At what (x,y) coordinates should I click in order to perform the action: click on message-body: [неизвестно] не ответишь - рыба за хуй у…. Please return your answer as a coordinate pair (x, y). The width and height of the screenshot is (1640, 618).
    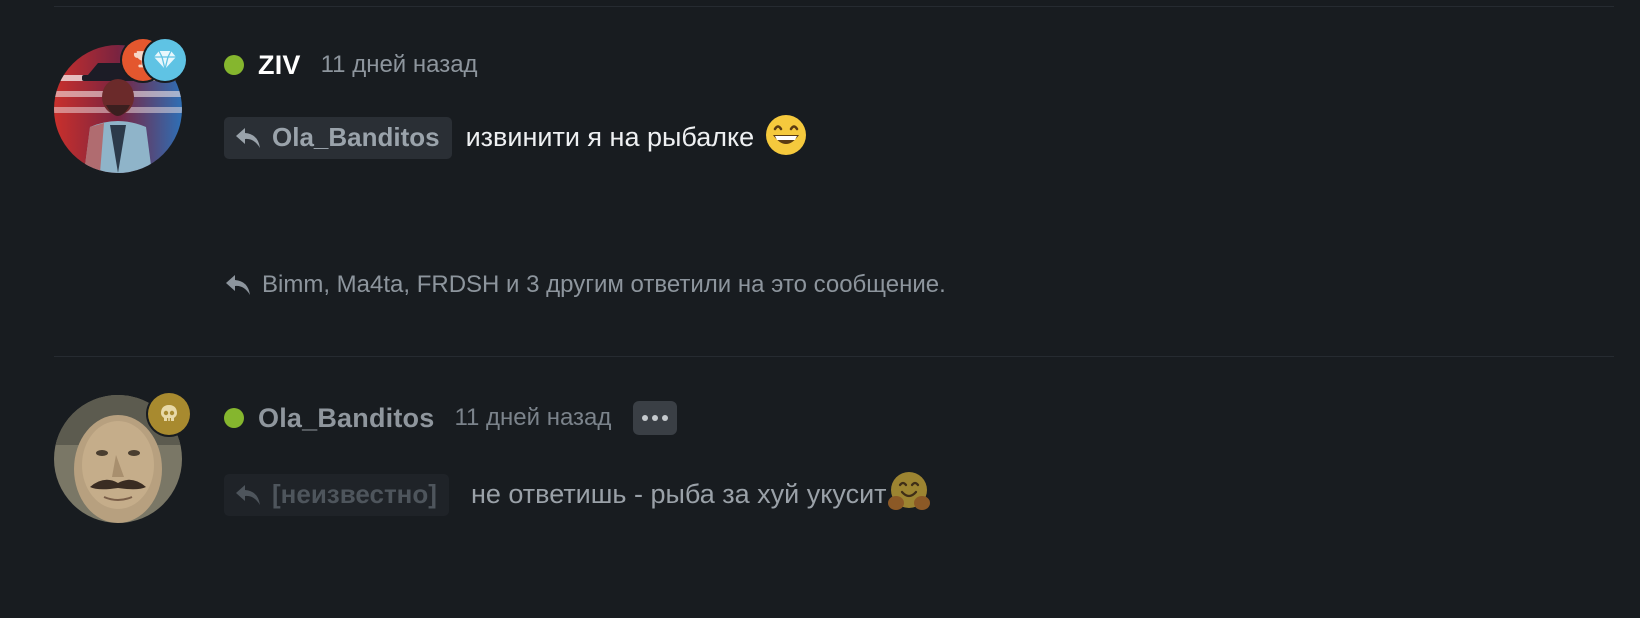
    Looking at the image, I should click on (577, 494).